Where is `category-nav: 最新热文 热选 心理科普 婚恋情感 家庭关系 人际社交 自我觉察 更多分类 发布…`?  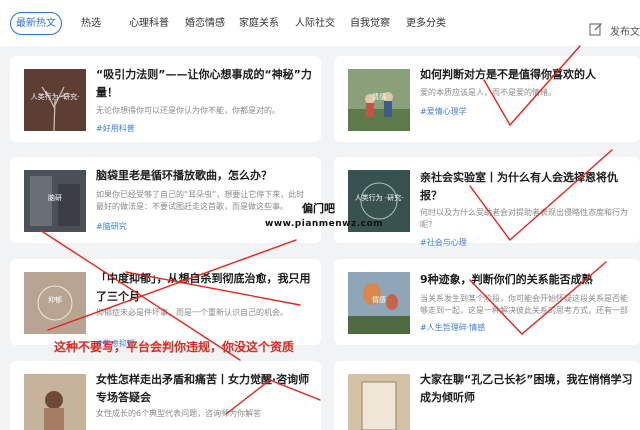
category-nav: 最新热文 热选 心理科普 婚恋情感 家庭关系 人际社交 自我觉察 更多分类 发布… is located at coordinates (320, 23).